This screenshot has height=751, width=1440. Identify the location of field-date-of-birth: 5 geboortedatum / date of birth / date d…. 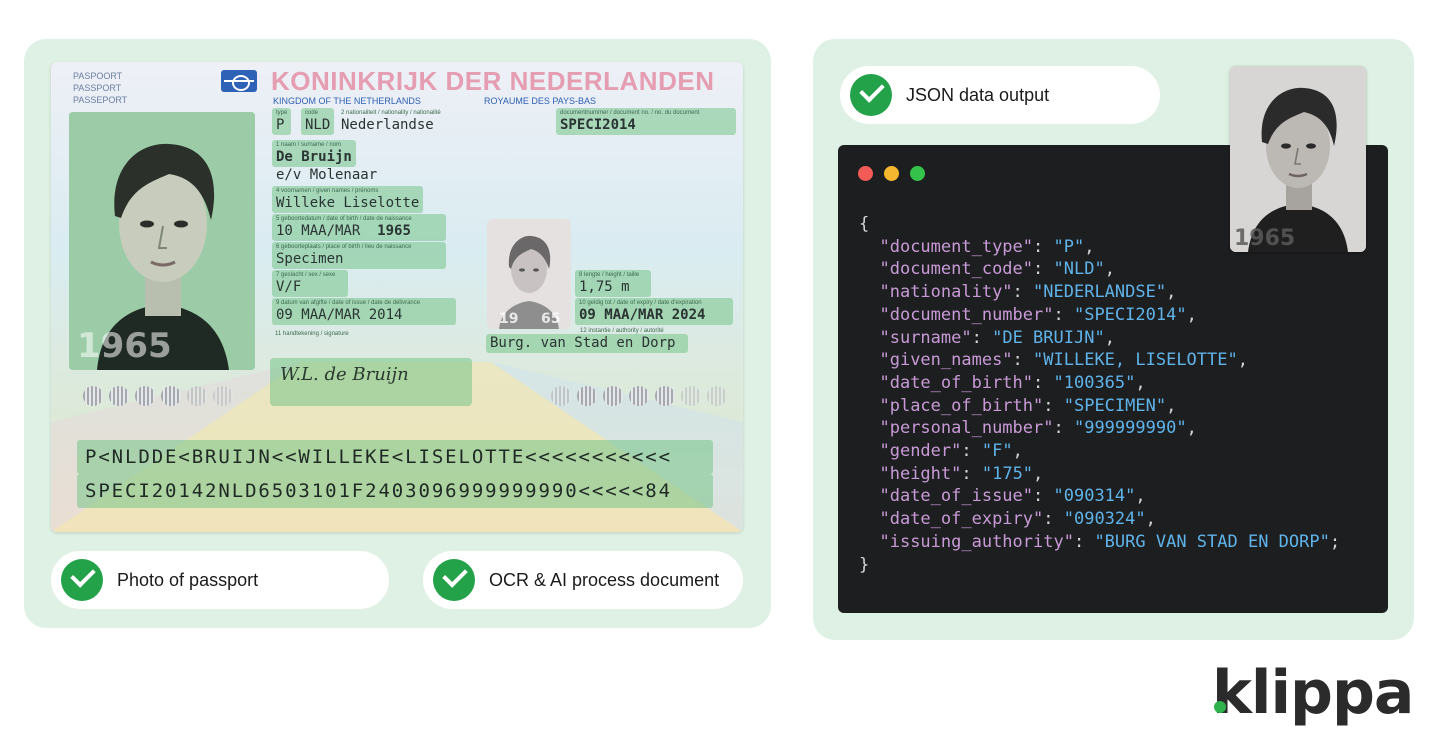
(359, 227).